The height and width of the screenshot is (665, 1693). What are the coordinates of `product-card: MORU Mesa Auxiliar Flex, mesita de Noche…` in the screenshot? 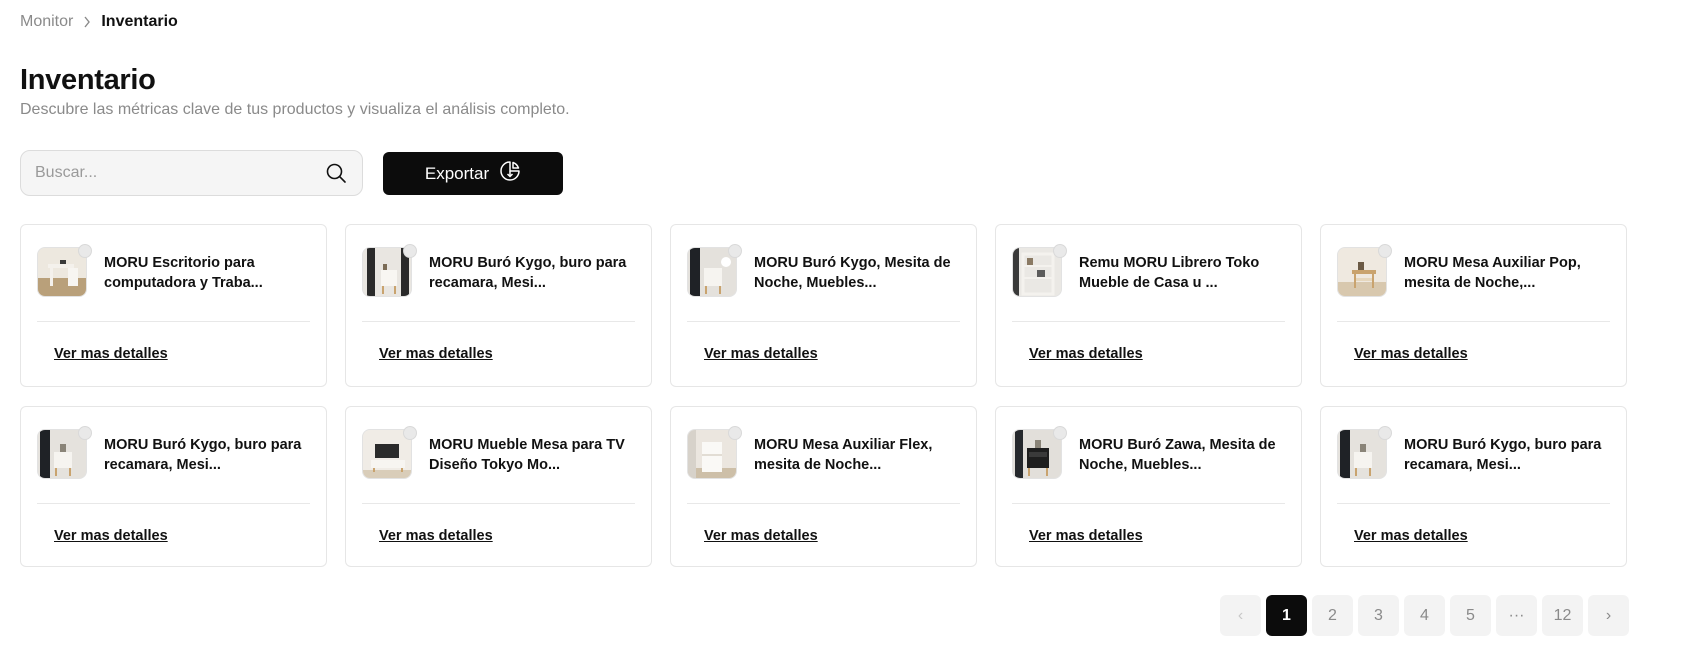 It's located at (823, 486).